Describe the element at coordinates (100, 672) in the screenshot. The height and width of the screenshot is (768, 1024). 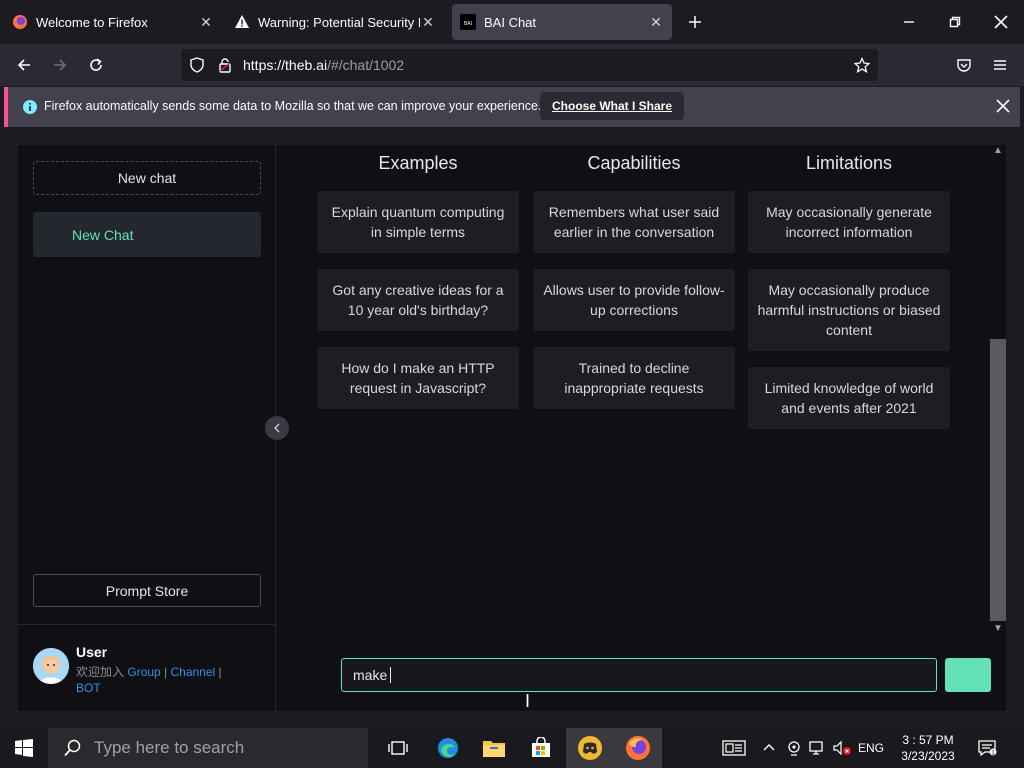
I see `welcome-text: 欢迎加入` at that location.